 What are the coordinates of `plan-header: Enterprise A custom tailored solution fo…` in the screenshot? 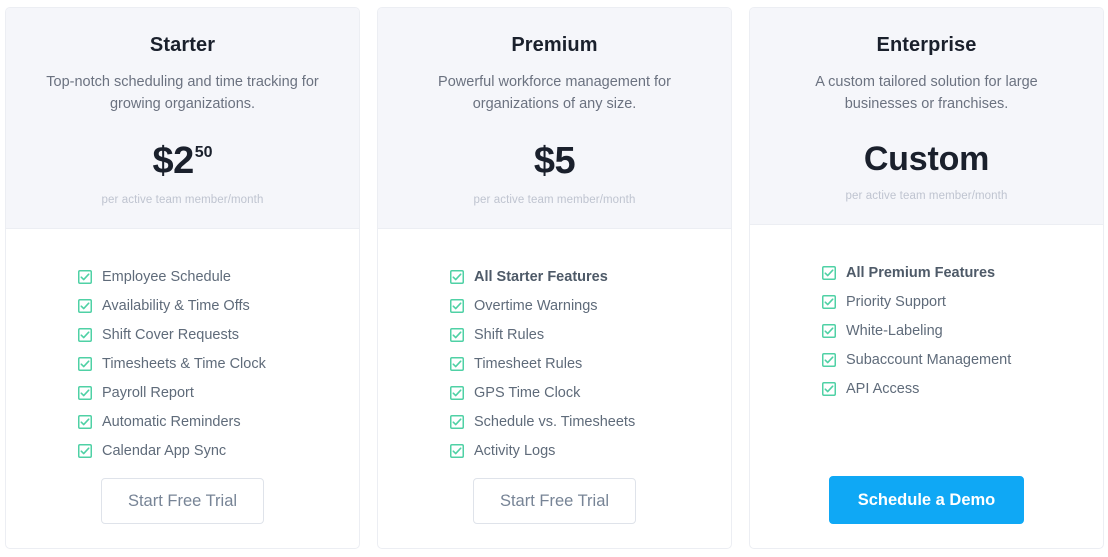 It's located at (926, 116).